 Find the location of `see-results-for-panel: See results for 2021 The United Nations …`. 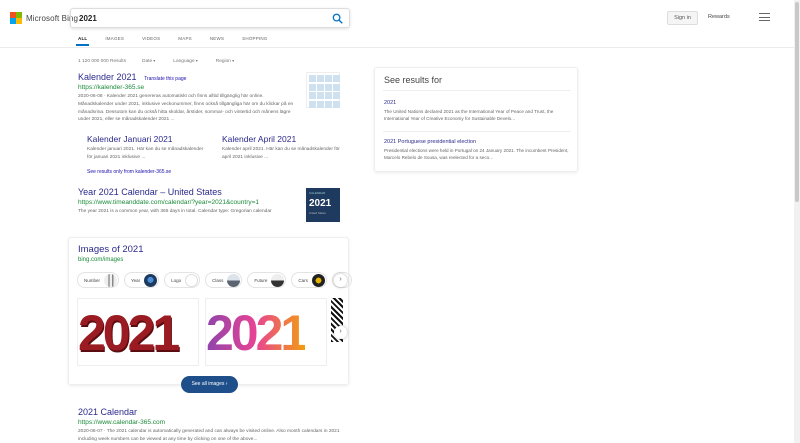

see-results-for-panel: See results for 2021 The United Nations … is located at coordinates (476, 119).